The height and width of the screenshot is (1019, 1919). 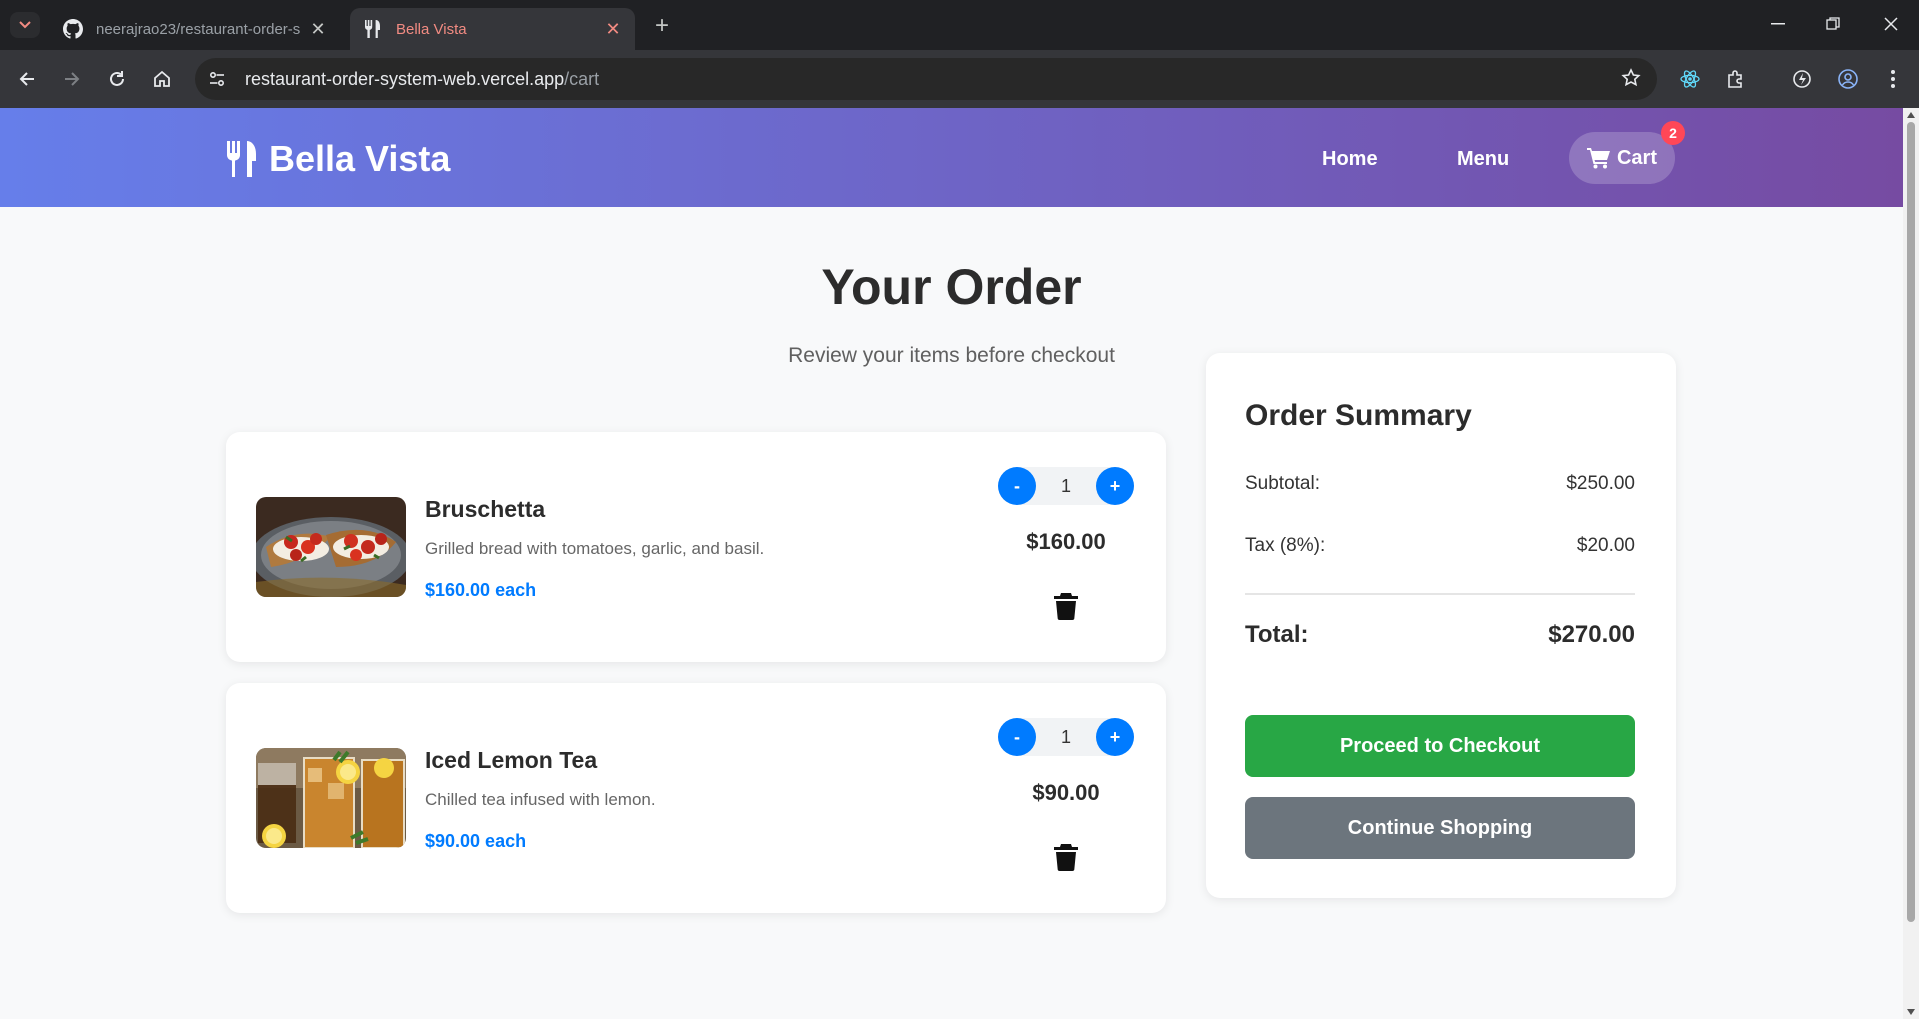 I want to click on total-label: Total:, so click(x=1277, y=634).